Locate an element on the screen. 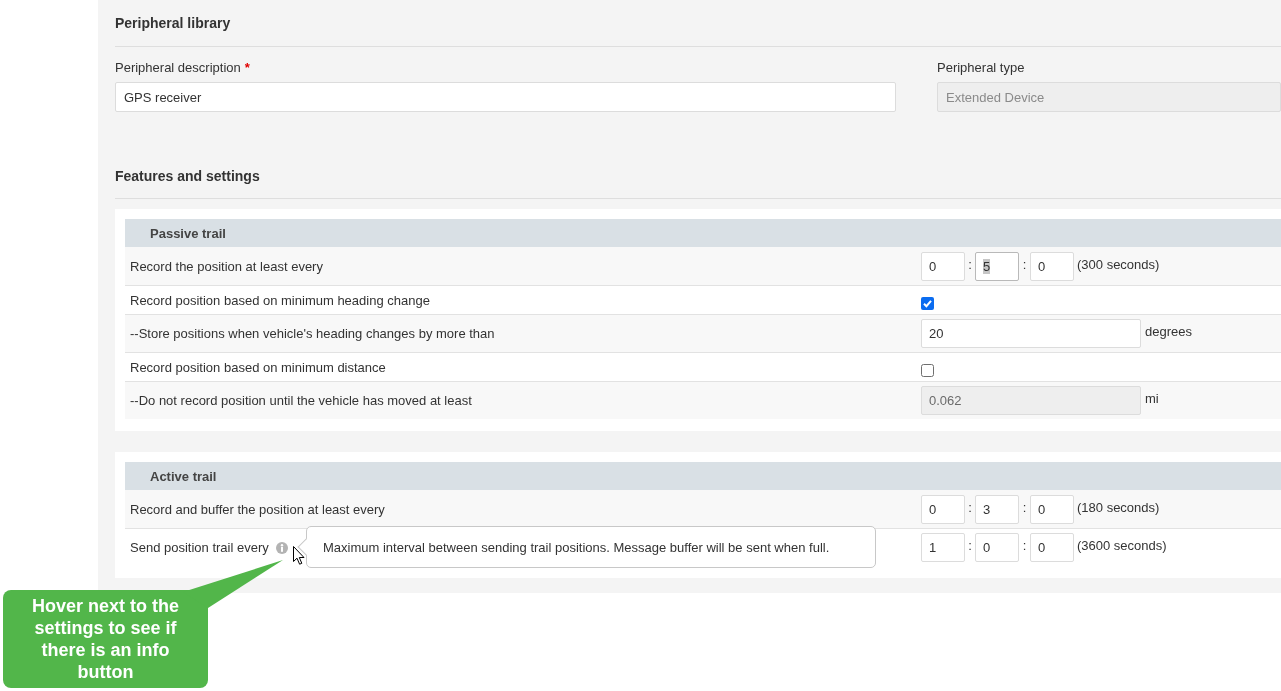 Image resolution: width=1281 pixels, height=691 pixels. setting-label: Record and buffer the position at least every is located at coordinates (257, 509).